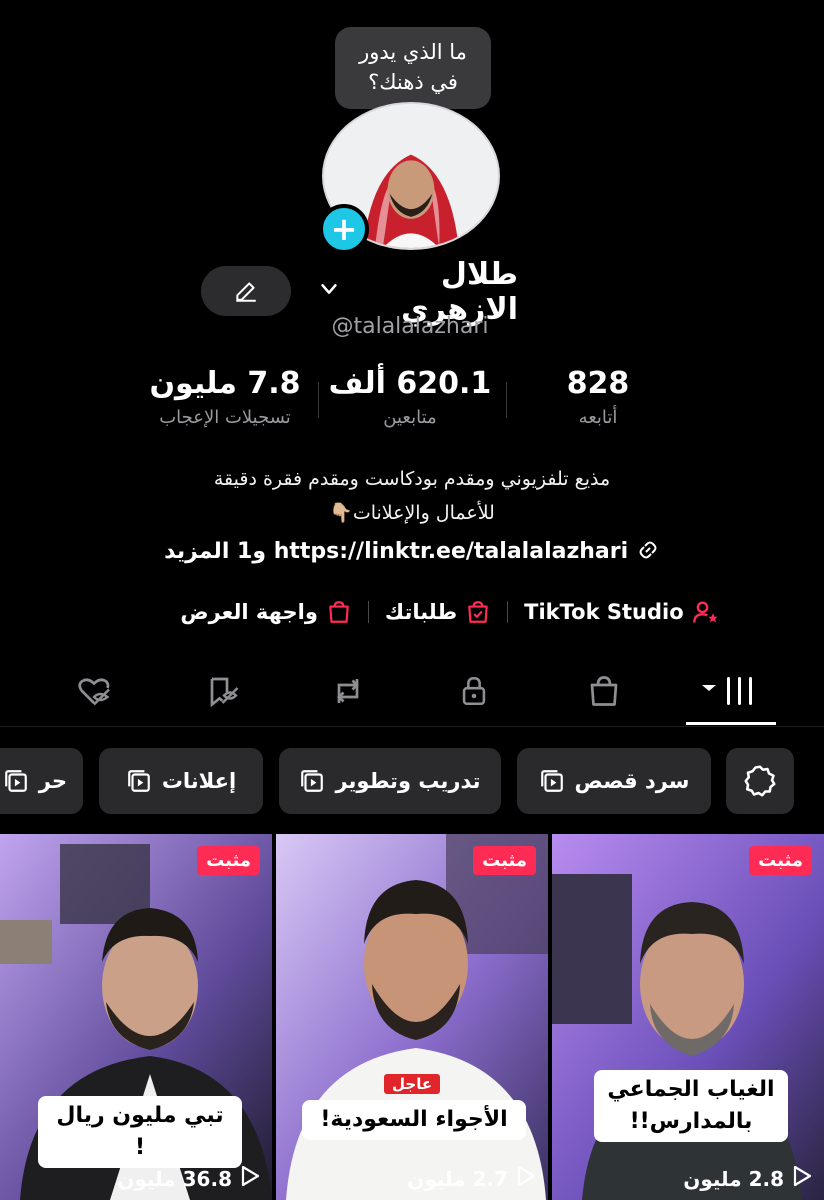  I want to click on add-story-button: +, so click(344, 229).